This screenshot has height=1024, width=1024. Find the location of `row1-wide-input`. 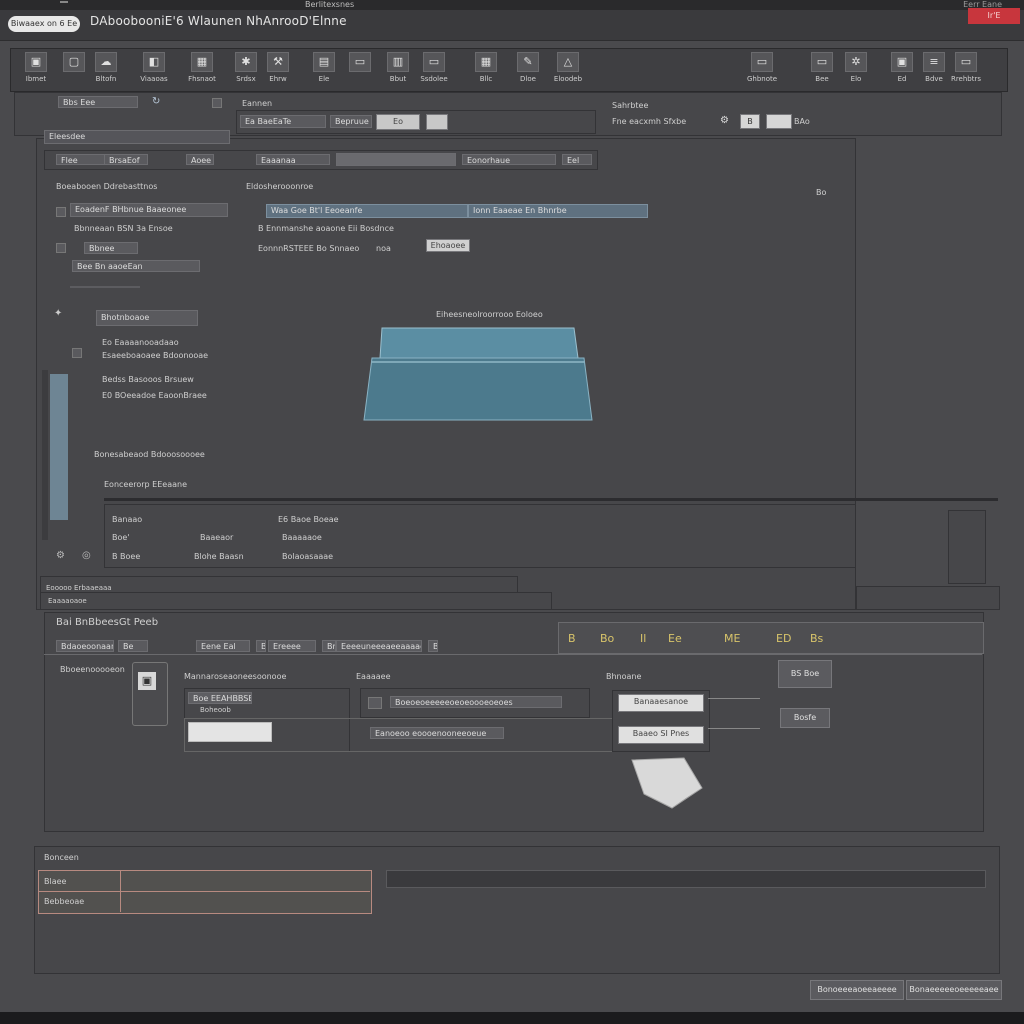

row1-wide-input is located at coordinates (396, 159).